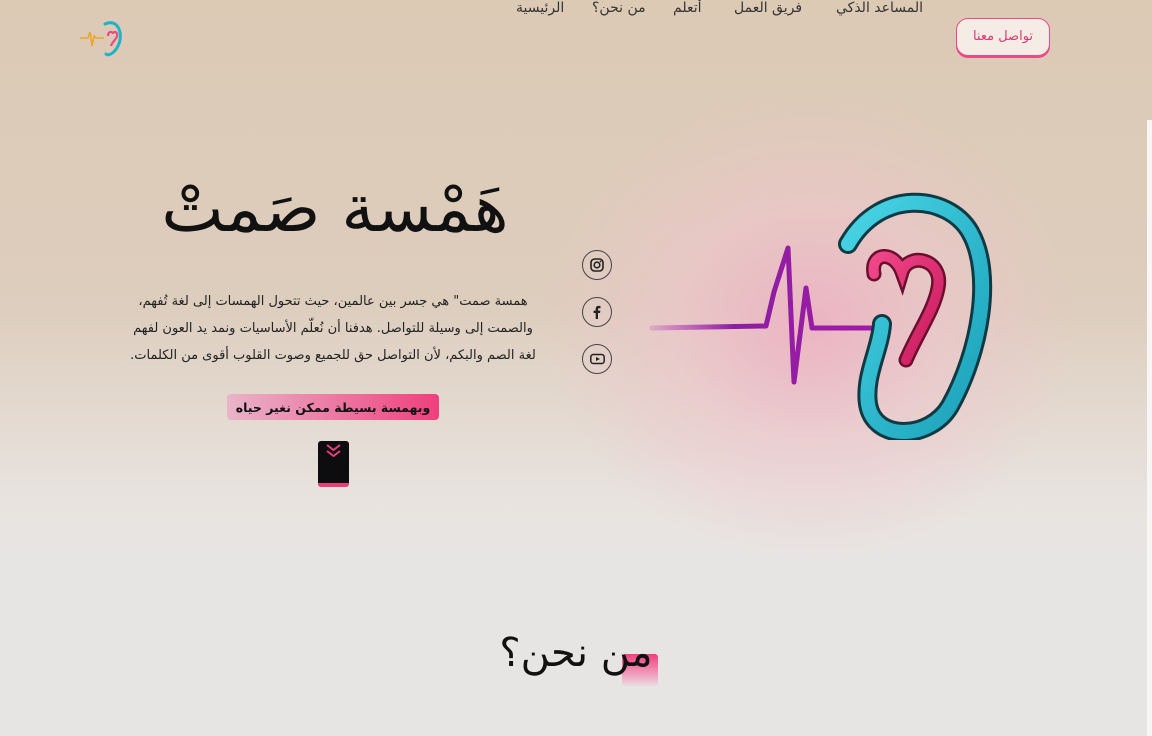 Image resolution: width=1152 pixels, height=736 pixels. I want to click on nav-link-learn: أتعلم, so click(687, 8).